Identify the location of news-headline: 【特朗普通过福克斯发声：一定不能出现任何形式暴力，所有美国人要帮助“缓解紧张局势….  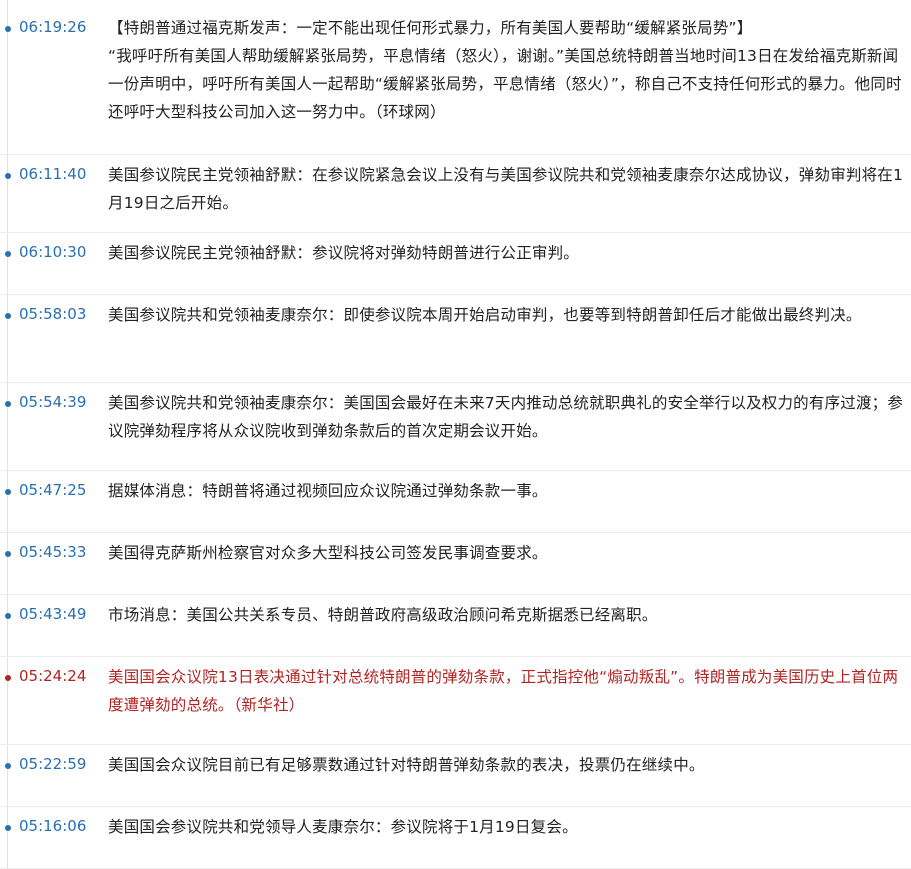
(430, 28).